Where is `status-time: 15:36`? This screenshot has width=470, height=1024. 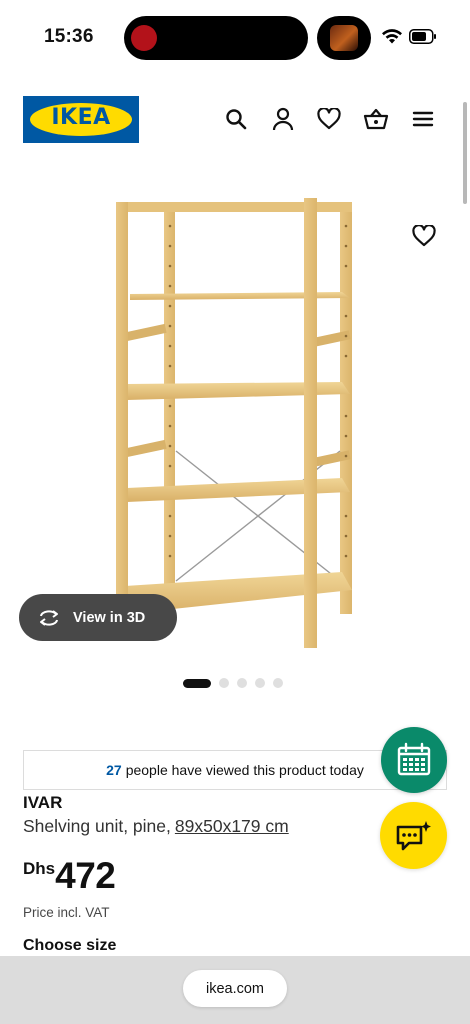
status-time: 15:36 is located at coordinates (69, 36).